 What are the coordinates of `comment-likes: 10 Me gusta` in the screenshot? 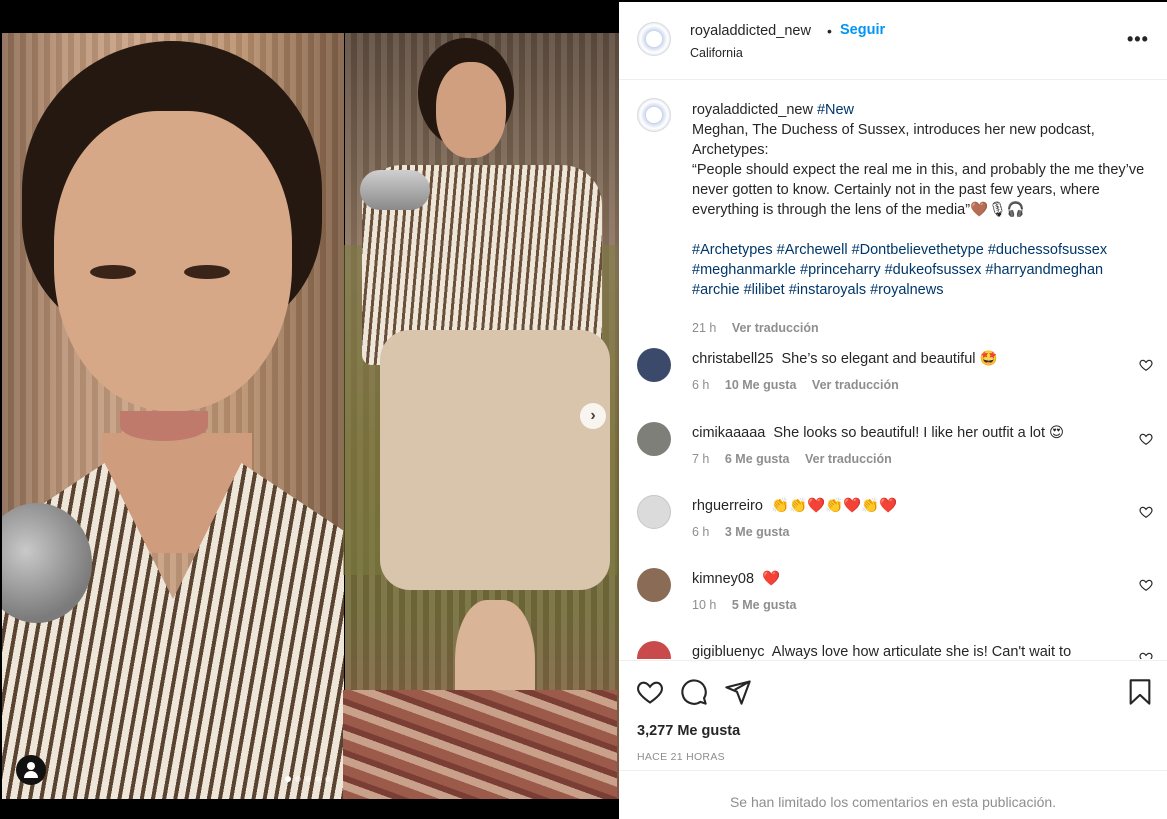 It's located at (761, 385).